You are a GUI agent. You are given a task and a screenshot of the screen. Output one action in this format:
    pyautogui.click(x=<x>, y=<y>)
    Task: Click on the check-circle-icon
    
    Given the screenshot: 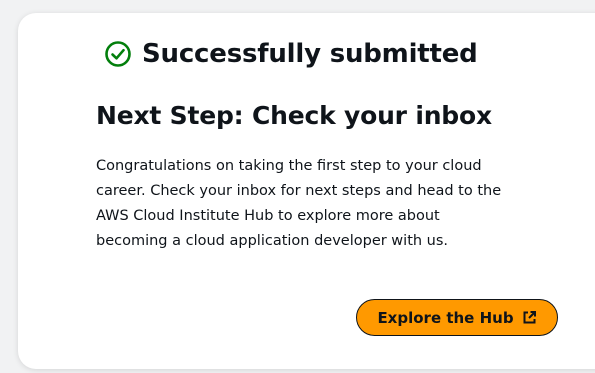 What is the action you would take?
    pyautogui.click(x=118, y=54)
    